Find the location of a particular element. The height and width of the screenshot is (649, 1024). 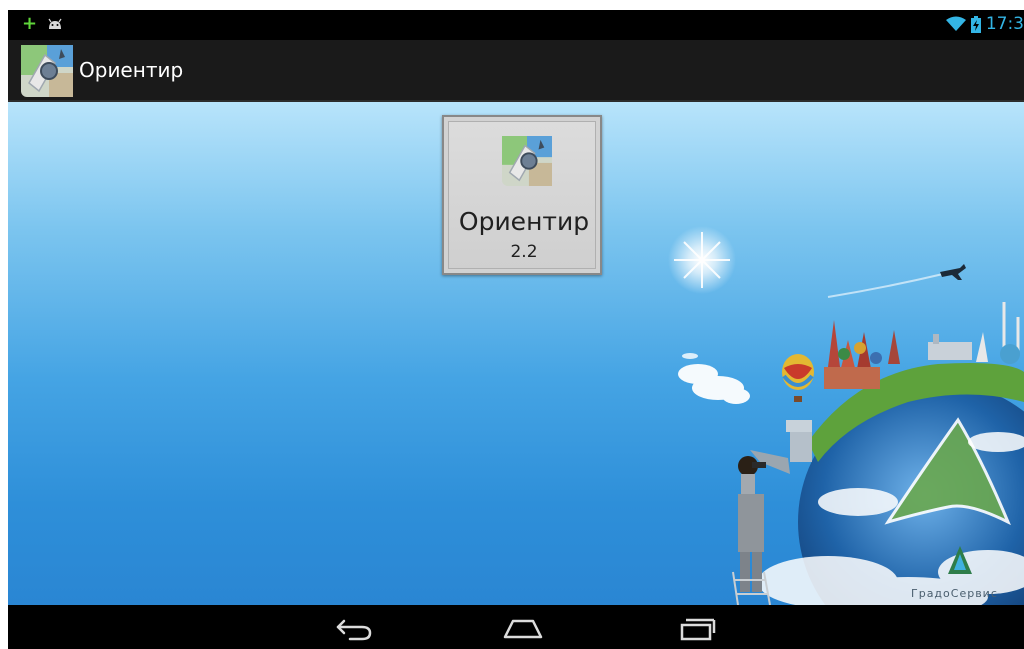

action-bar: Ориентир is located at coordinates (516, 71).